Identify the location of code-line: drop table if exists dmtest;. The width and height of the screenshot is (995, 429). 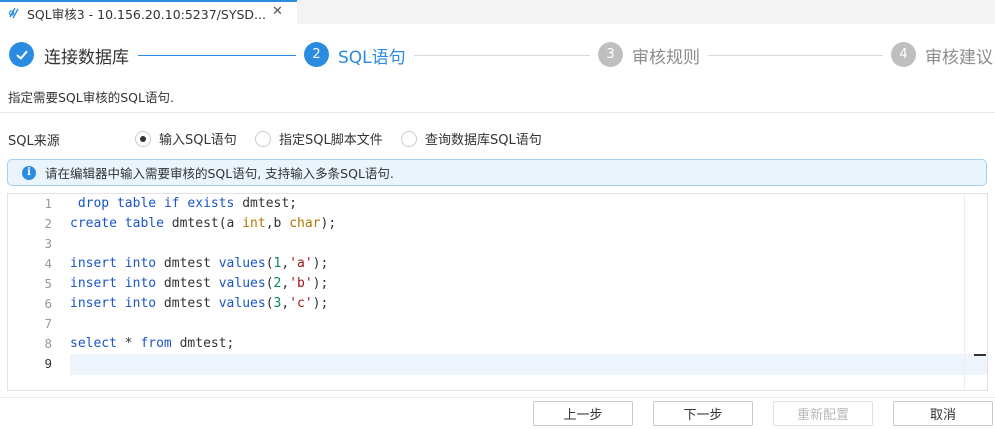
(187, 203).